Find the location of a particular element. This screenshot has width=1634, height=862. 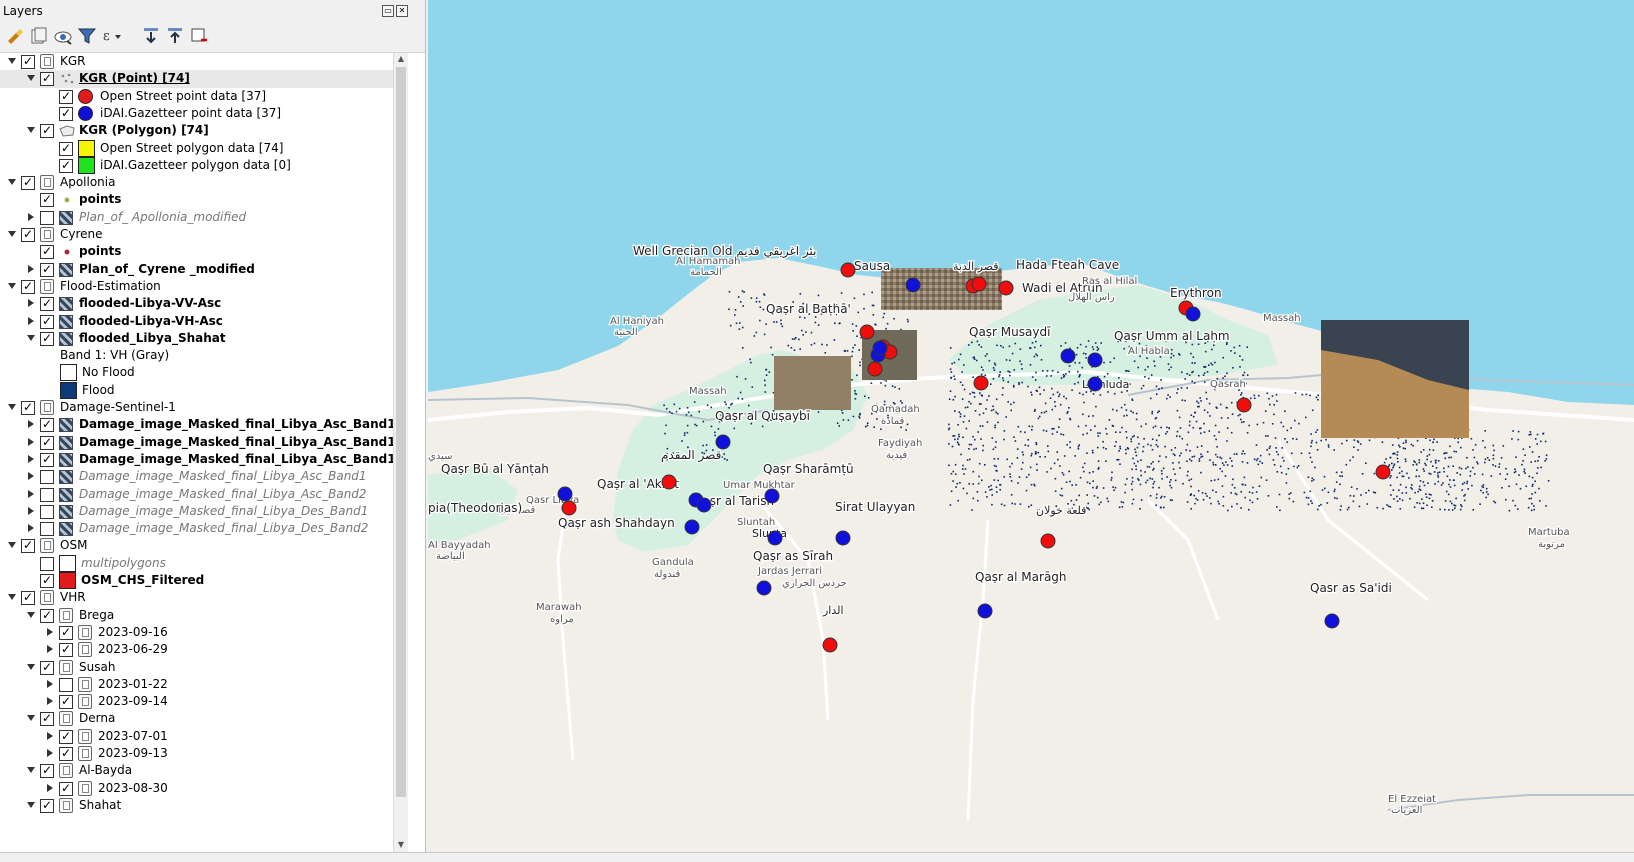

expand-all-icon is located at coordinates (151, 36).